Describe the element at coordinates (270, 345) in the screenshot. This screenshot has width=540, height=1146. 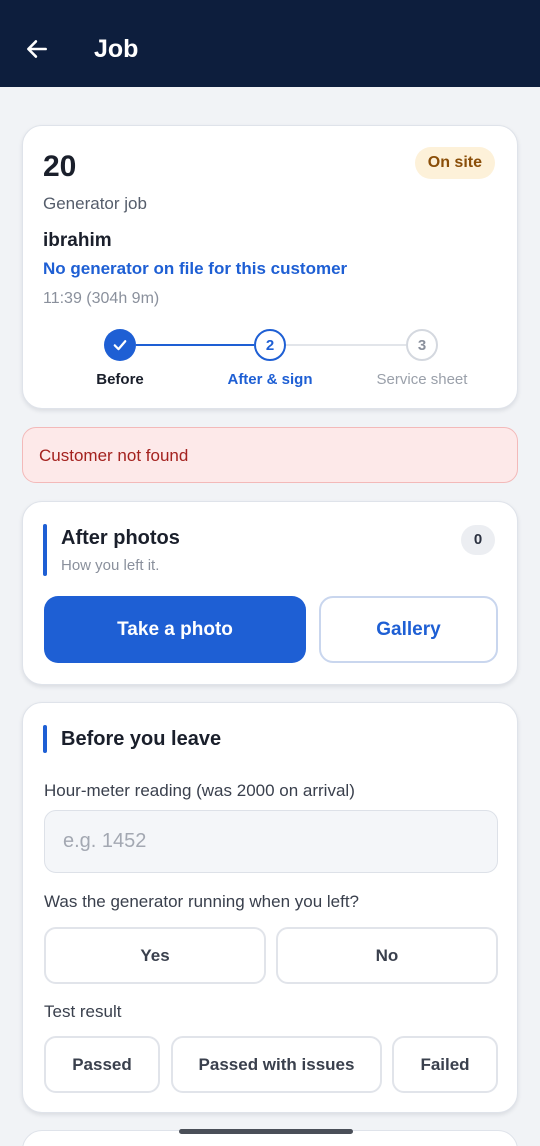
I see `step-2-circle: 2` at that location.